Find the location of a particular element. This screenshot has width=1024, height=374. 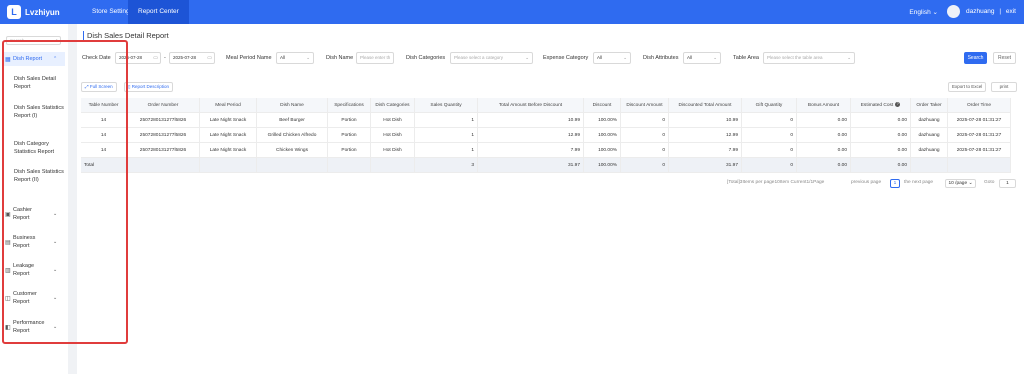

column-header: Total Amount Before Discount is located at coordinates (531, 105).